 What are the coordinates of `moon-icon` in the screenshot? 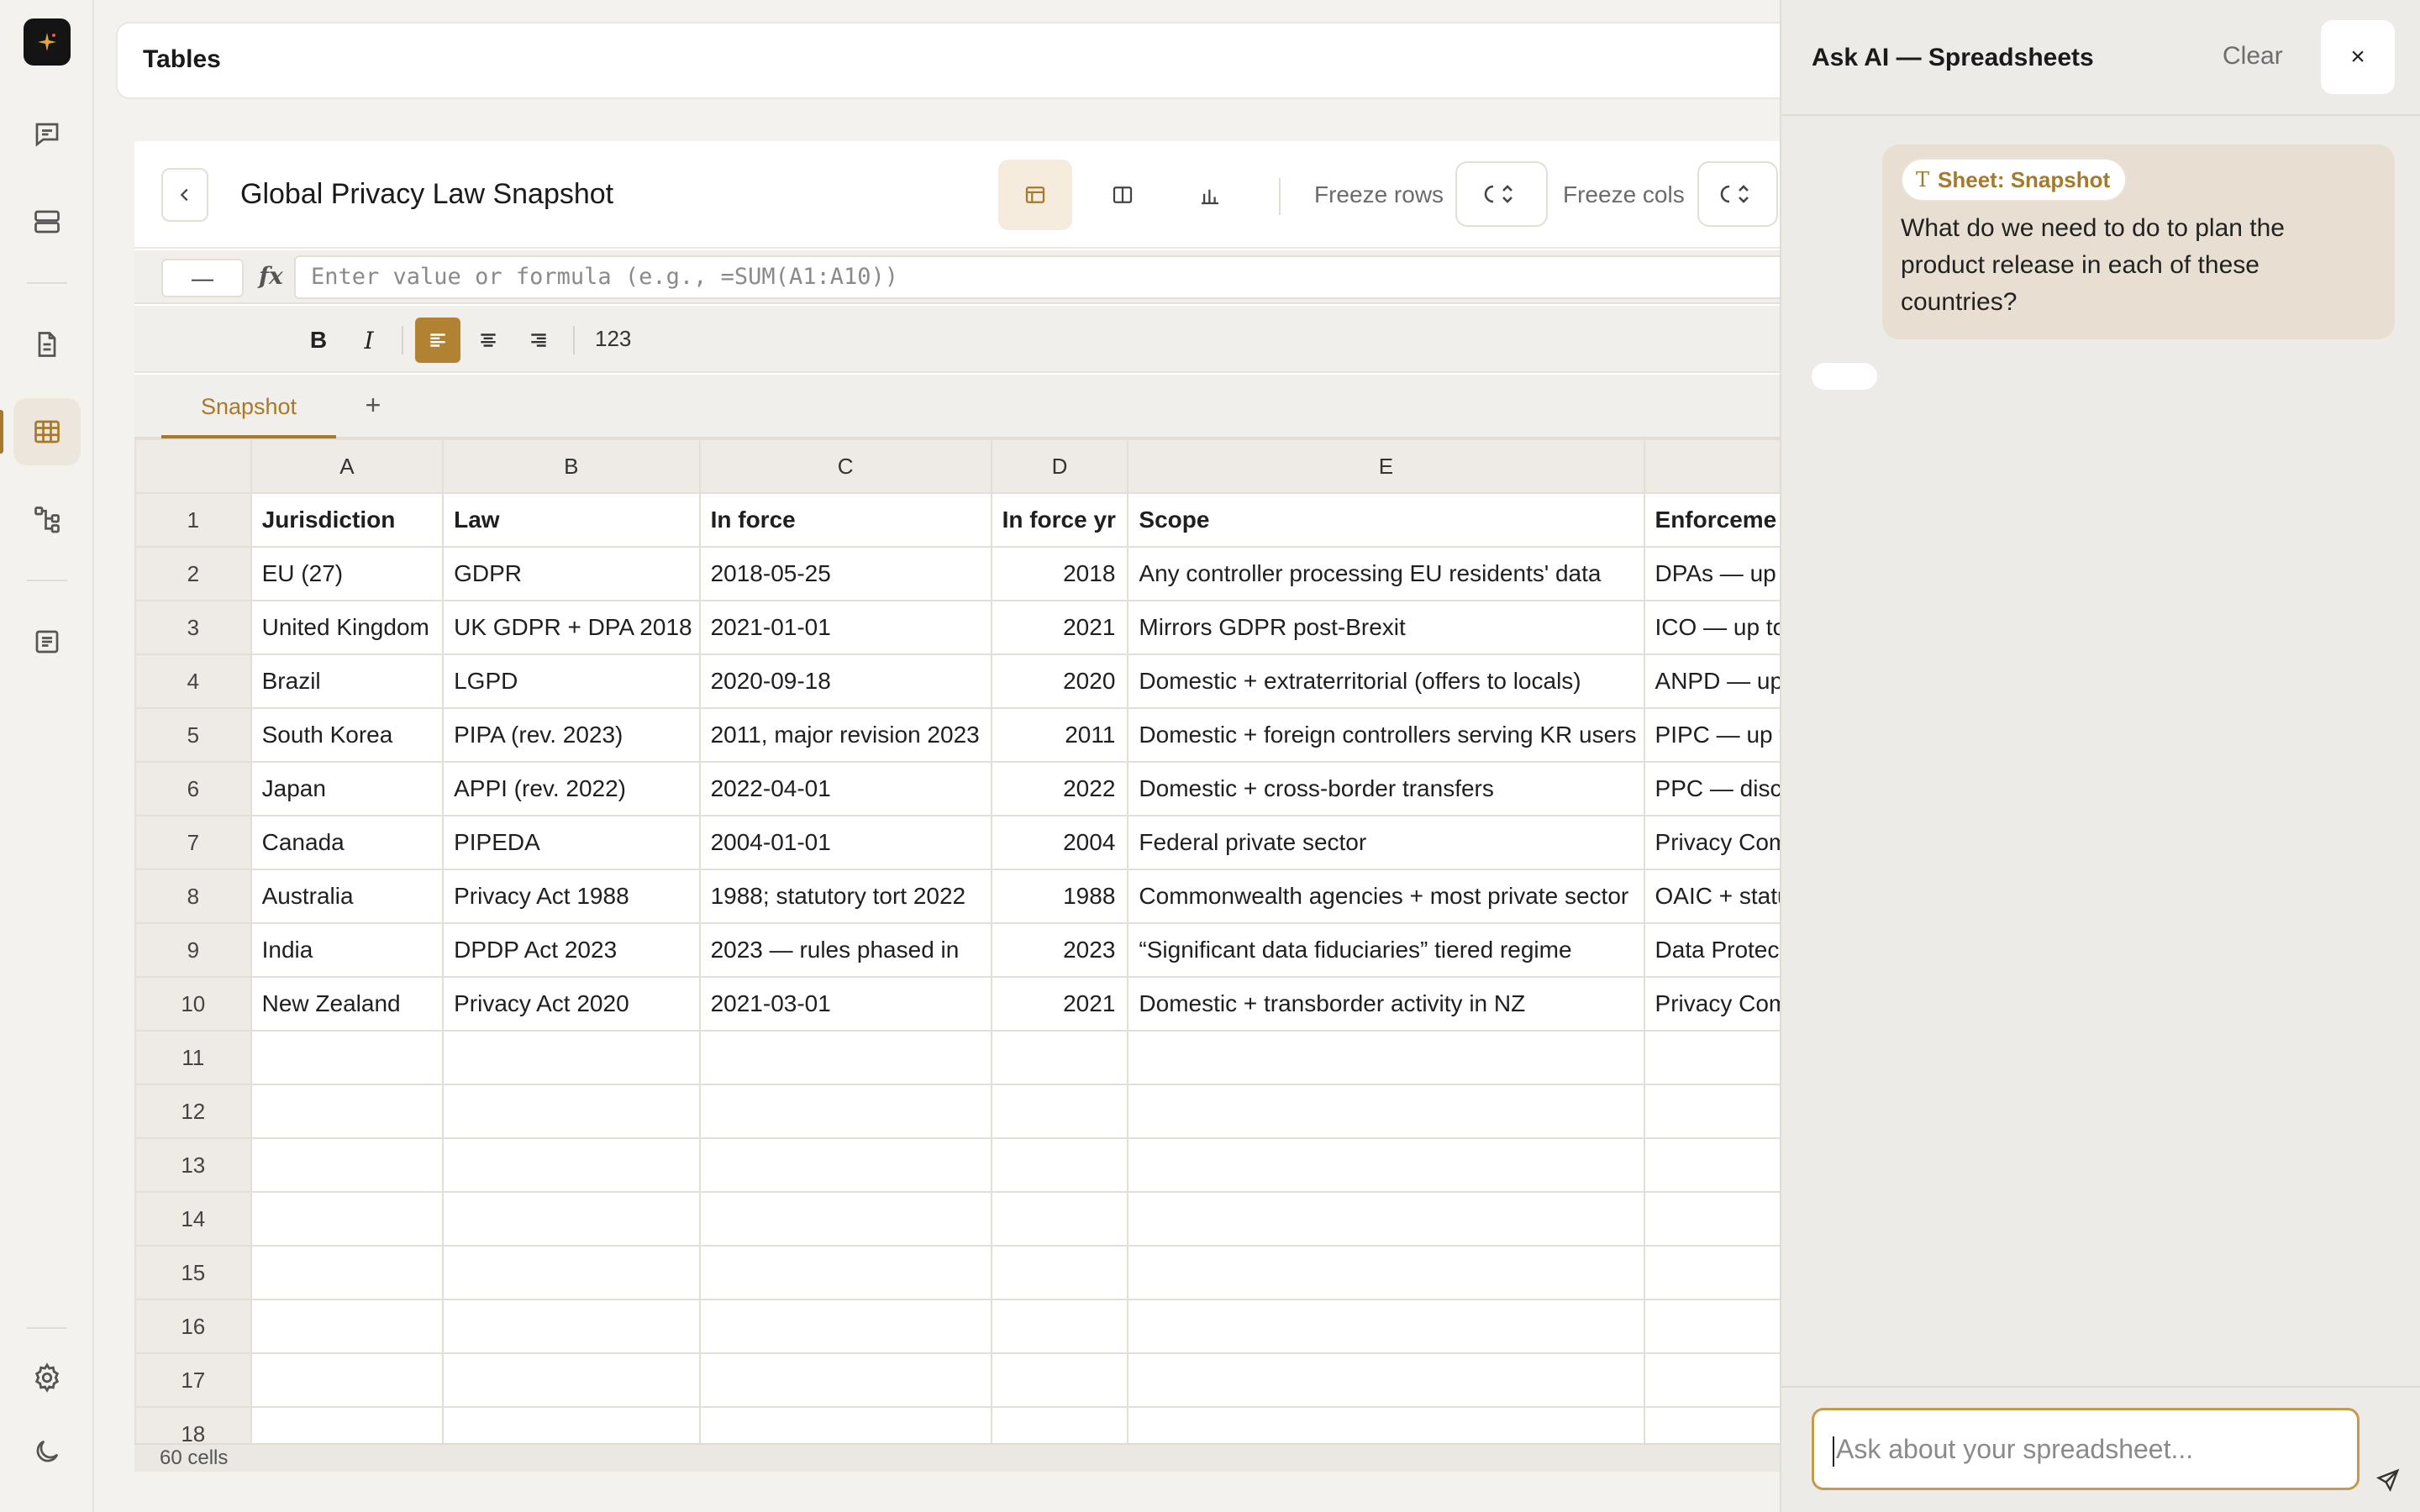 It's located at (47, 1451).